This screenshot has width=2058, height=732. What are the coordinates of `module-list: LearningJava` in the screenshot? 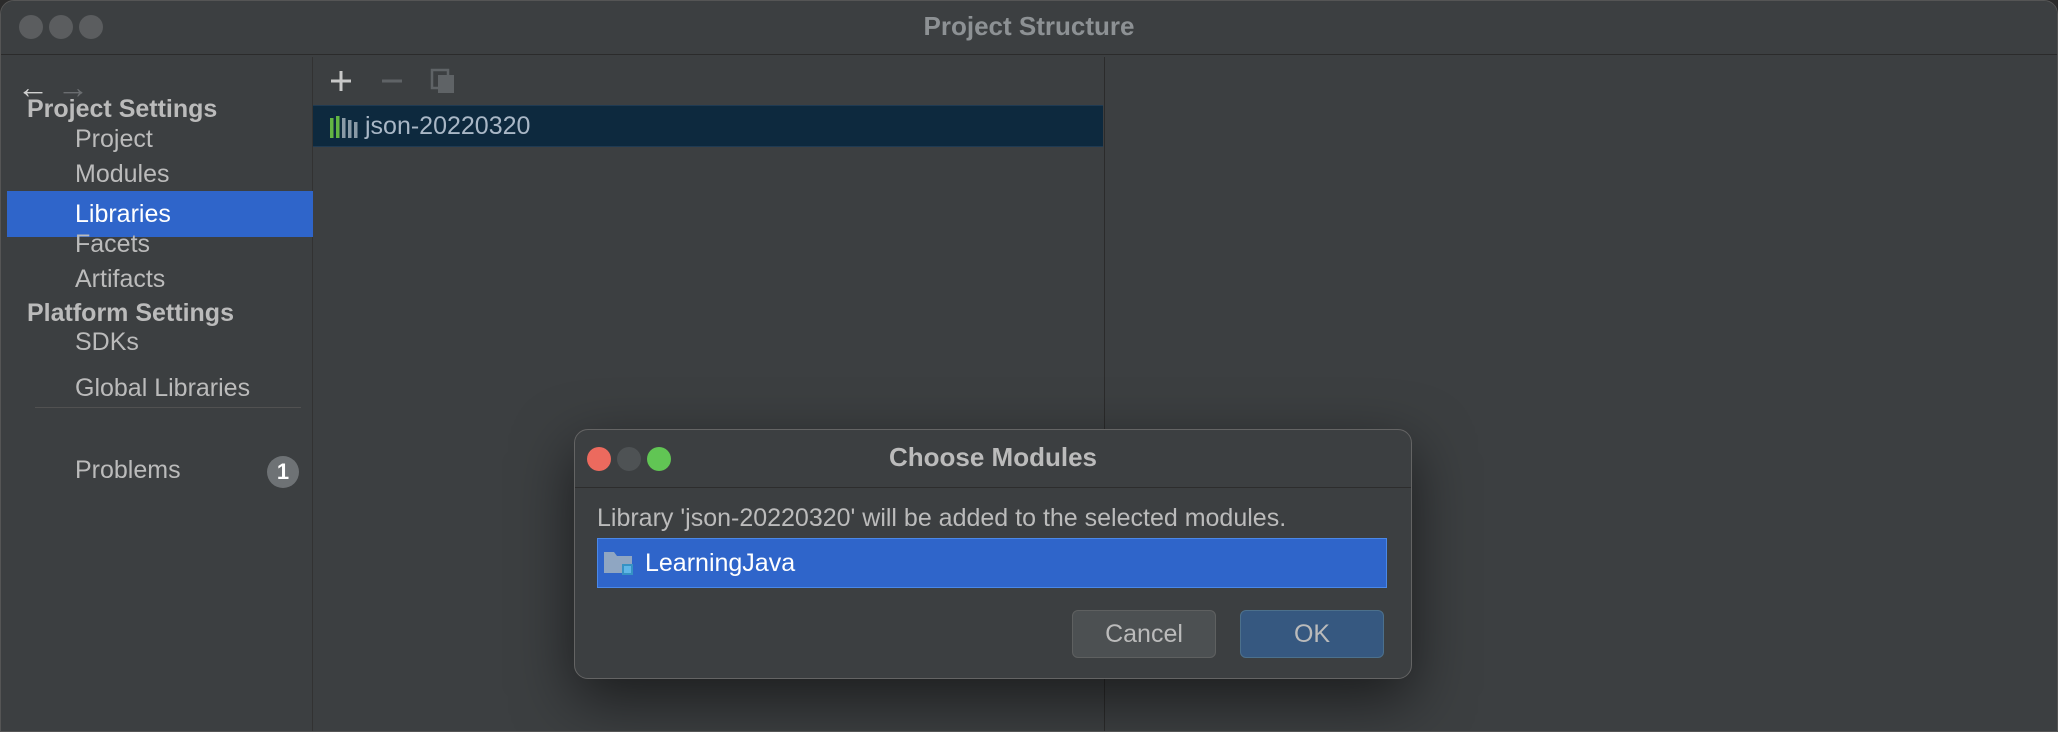 It's located at (992, 563).